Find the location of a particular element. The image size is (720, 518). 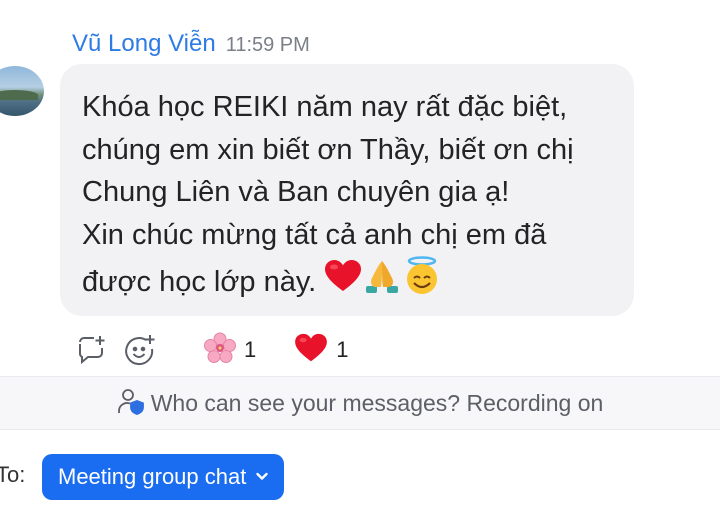

reactions-bar: 1 1 is located at coordinates (211, 350).